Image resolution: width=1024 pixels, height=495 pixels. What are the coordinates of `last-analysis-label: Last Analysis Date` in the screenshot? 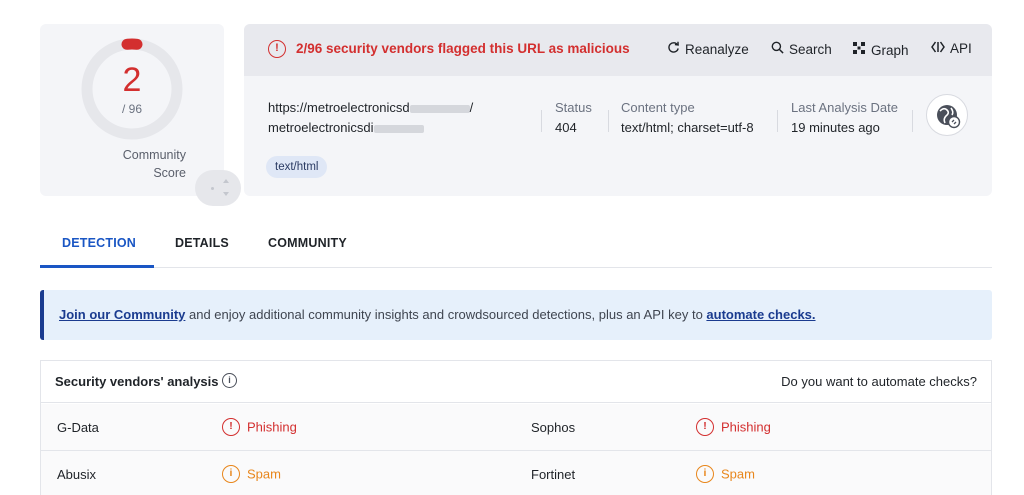 It's located at (844, 107).